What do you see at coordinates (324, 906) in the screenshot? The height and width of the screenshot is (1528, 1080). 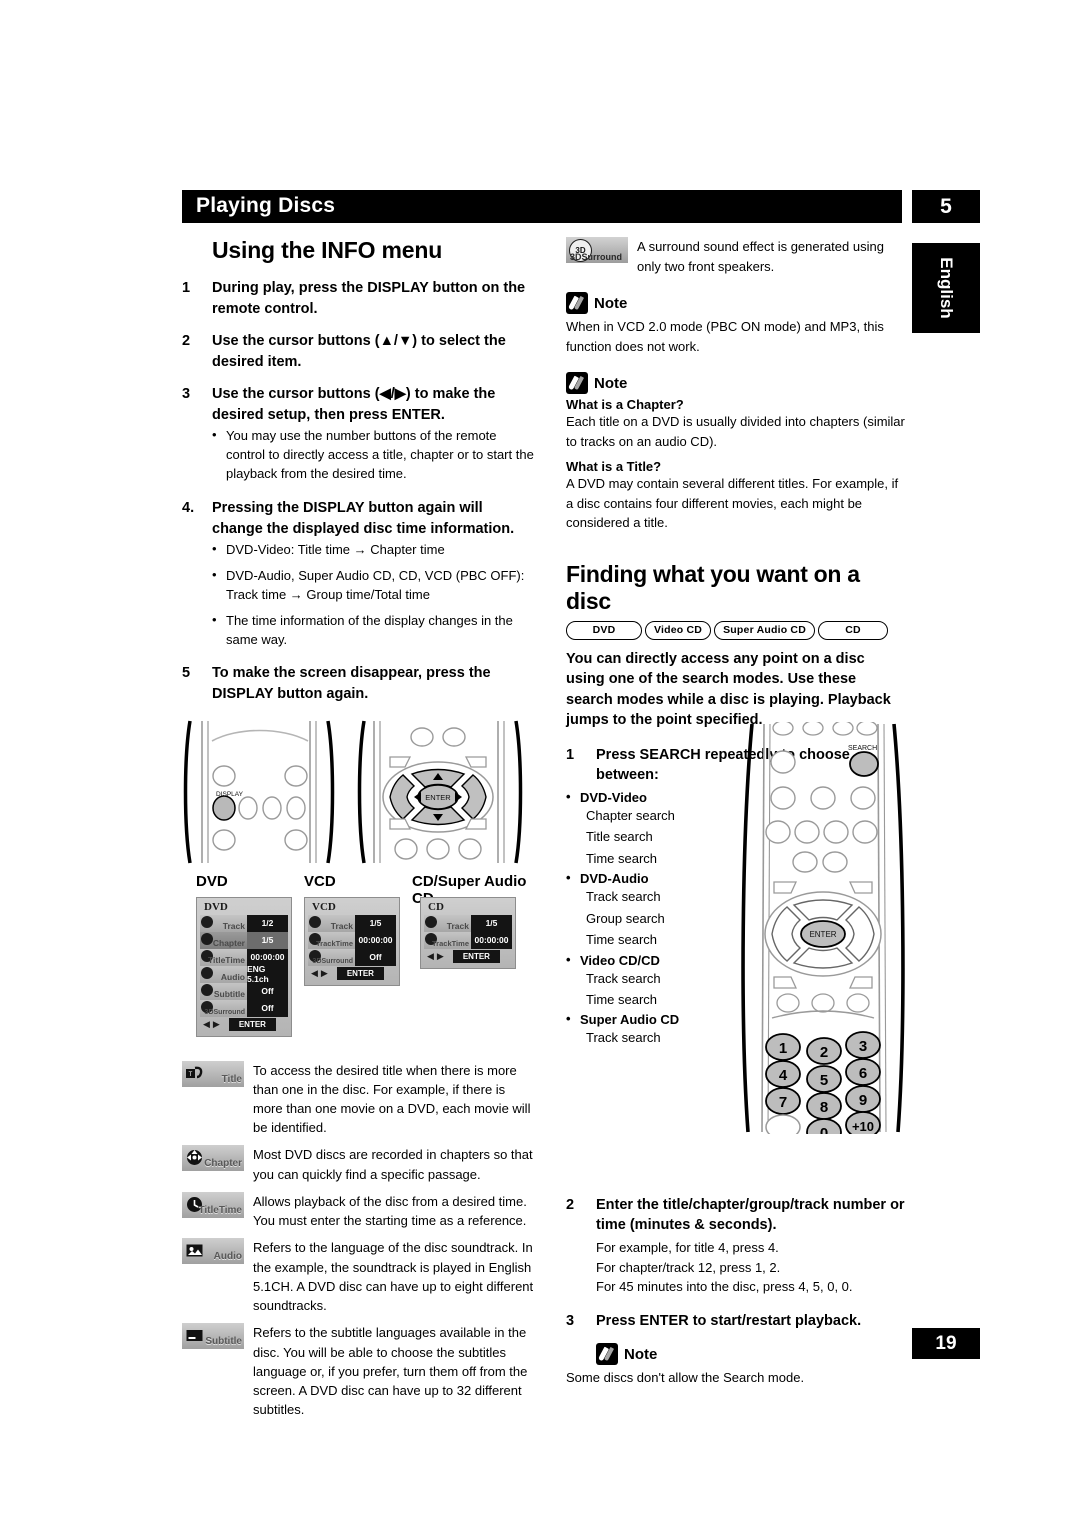 I see `osd-header: VCD` at bounding box center [324, 906].